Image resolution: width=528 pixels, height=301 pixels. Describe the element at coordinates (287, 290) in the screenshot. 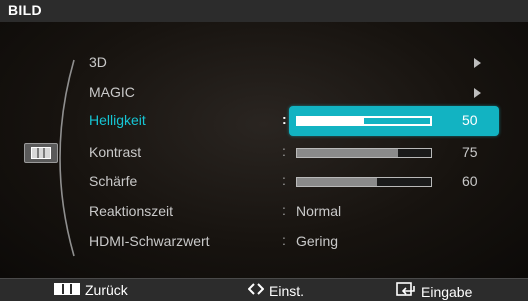

I see `adjust-label: Einst.` at that location.